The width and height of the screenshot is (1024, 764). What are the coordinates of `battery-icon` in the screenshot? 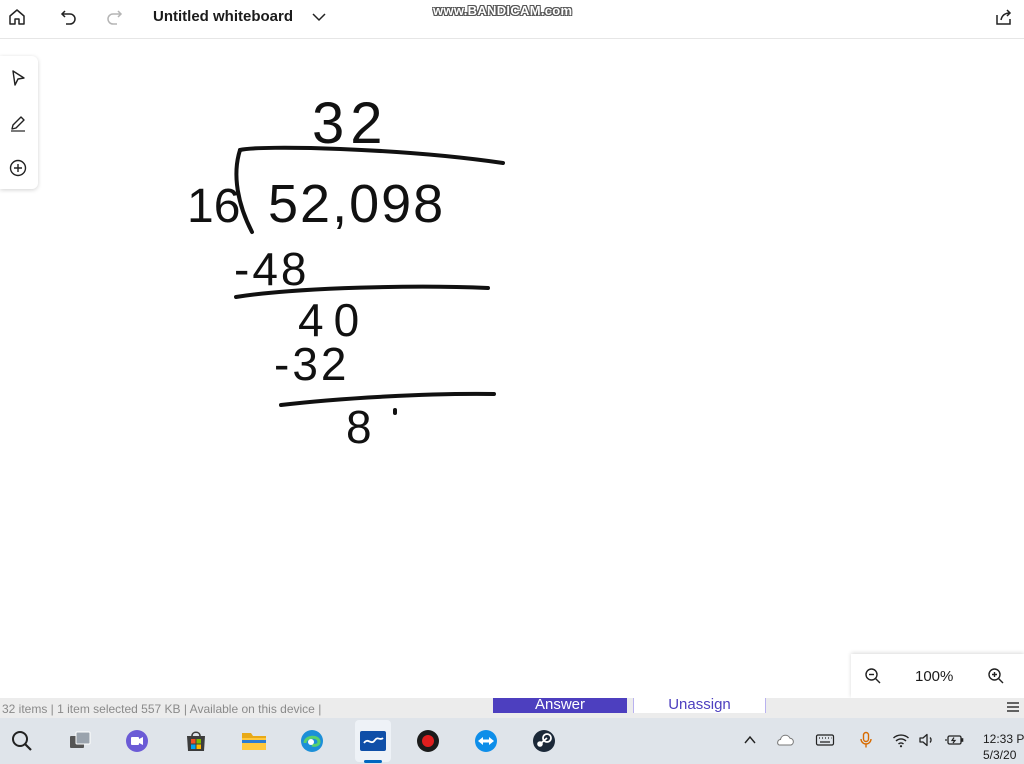 It's located at (955, 740).